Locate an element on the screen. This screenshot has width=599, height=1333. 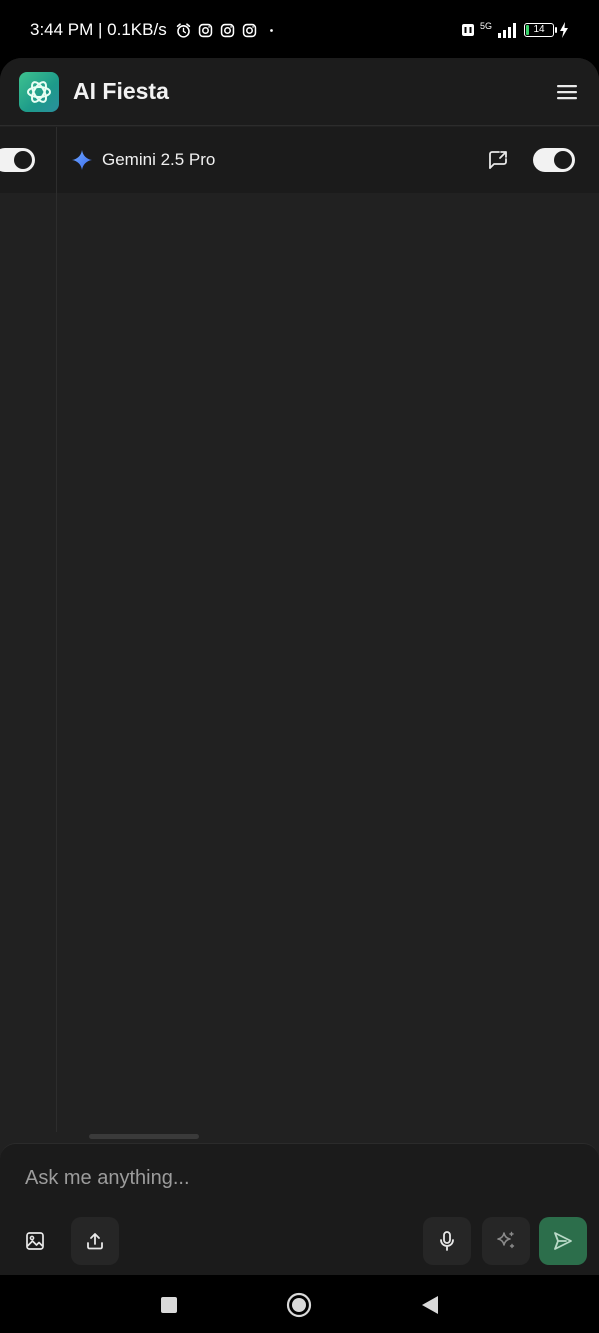
share-button is located at coordinates (498, 160).